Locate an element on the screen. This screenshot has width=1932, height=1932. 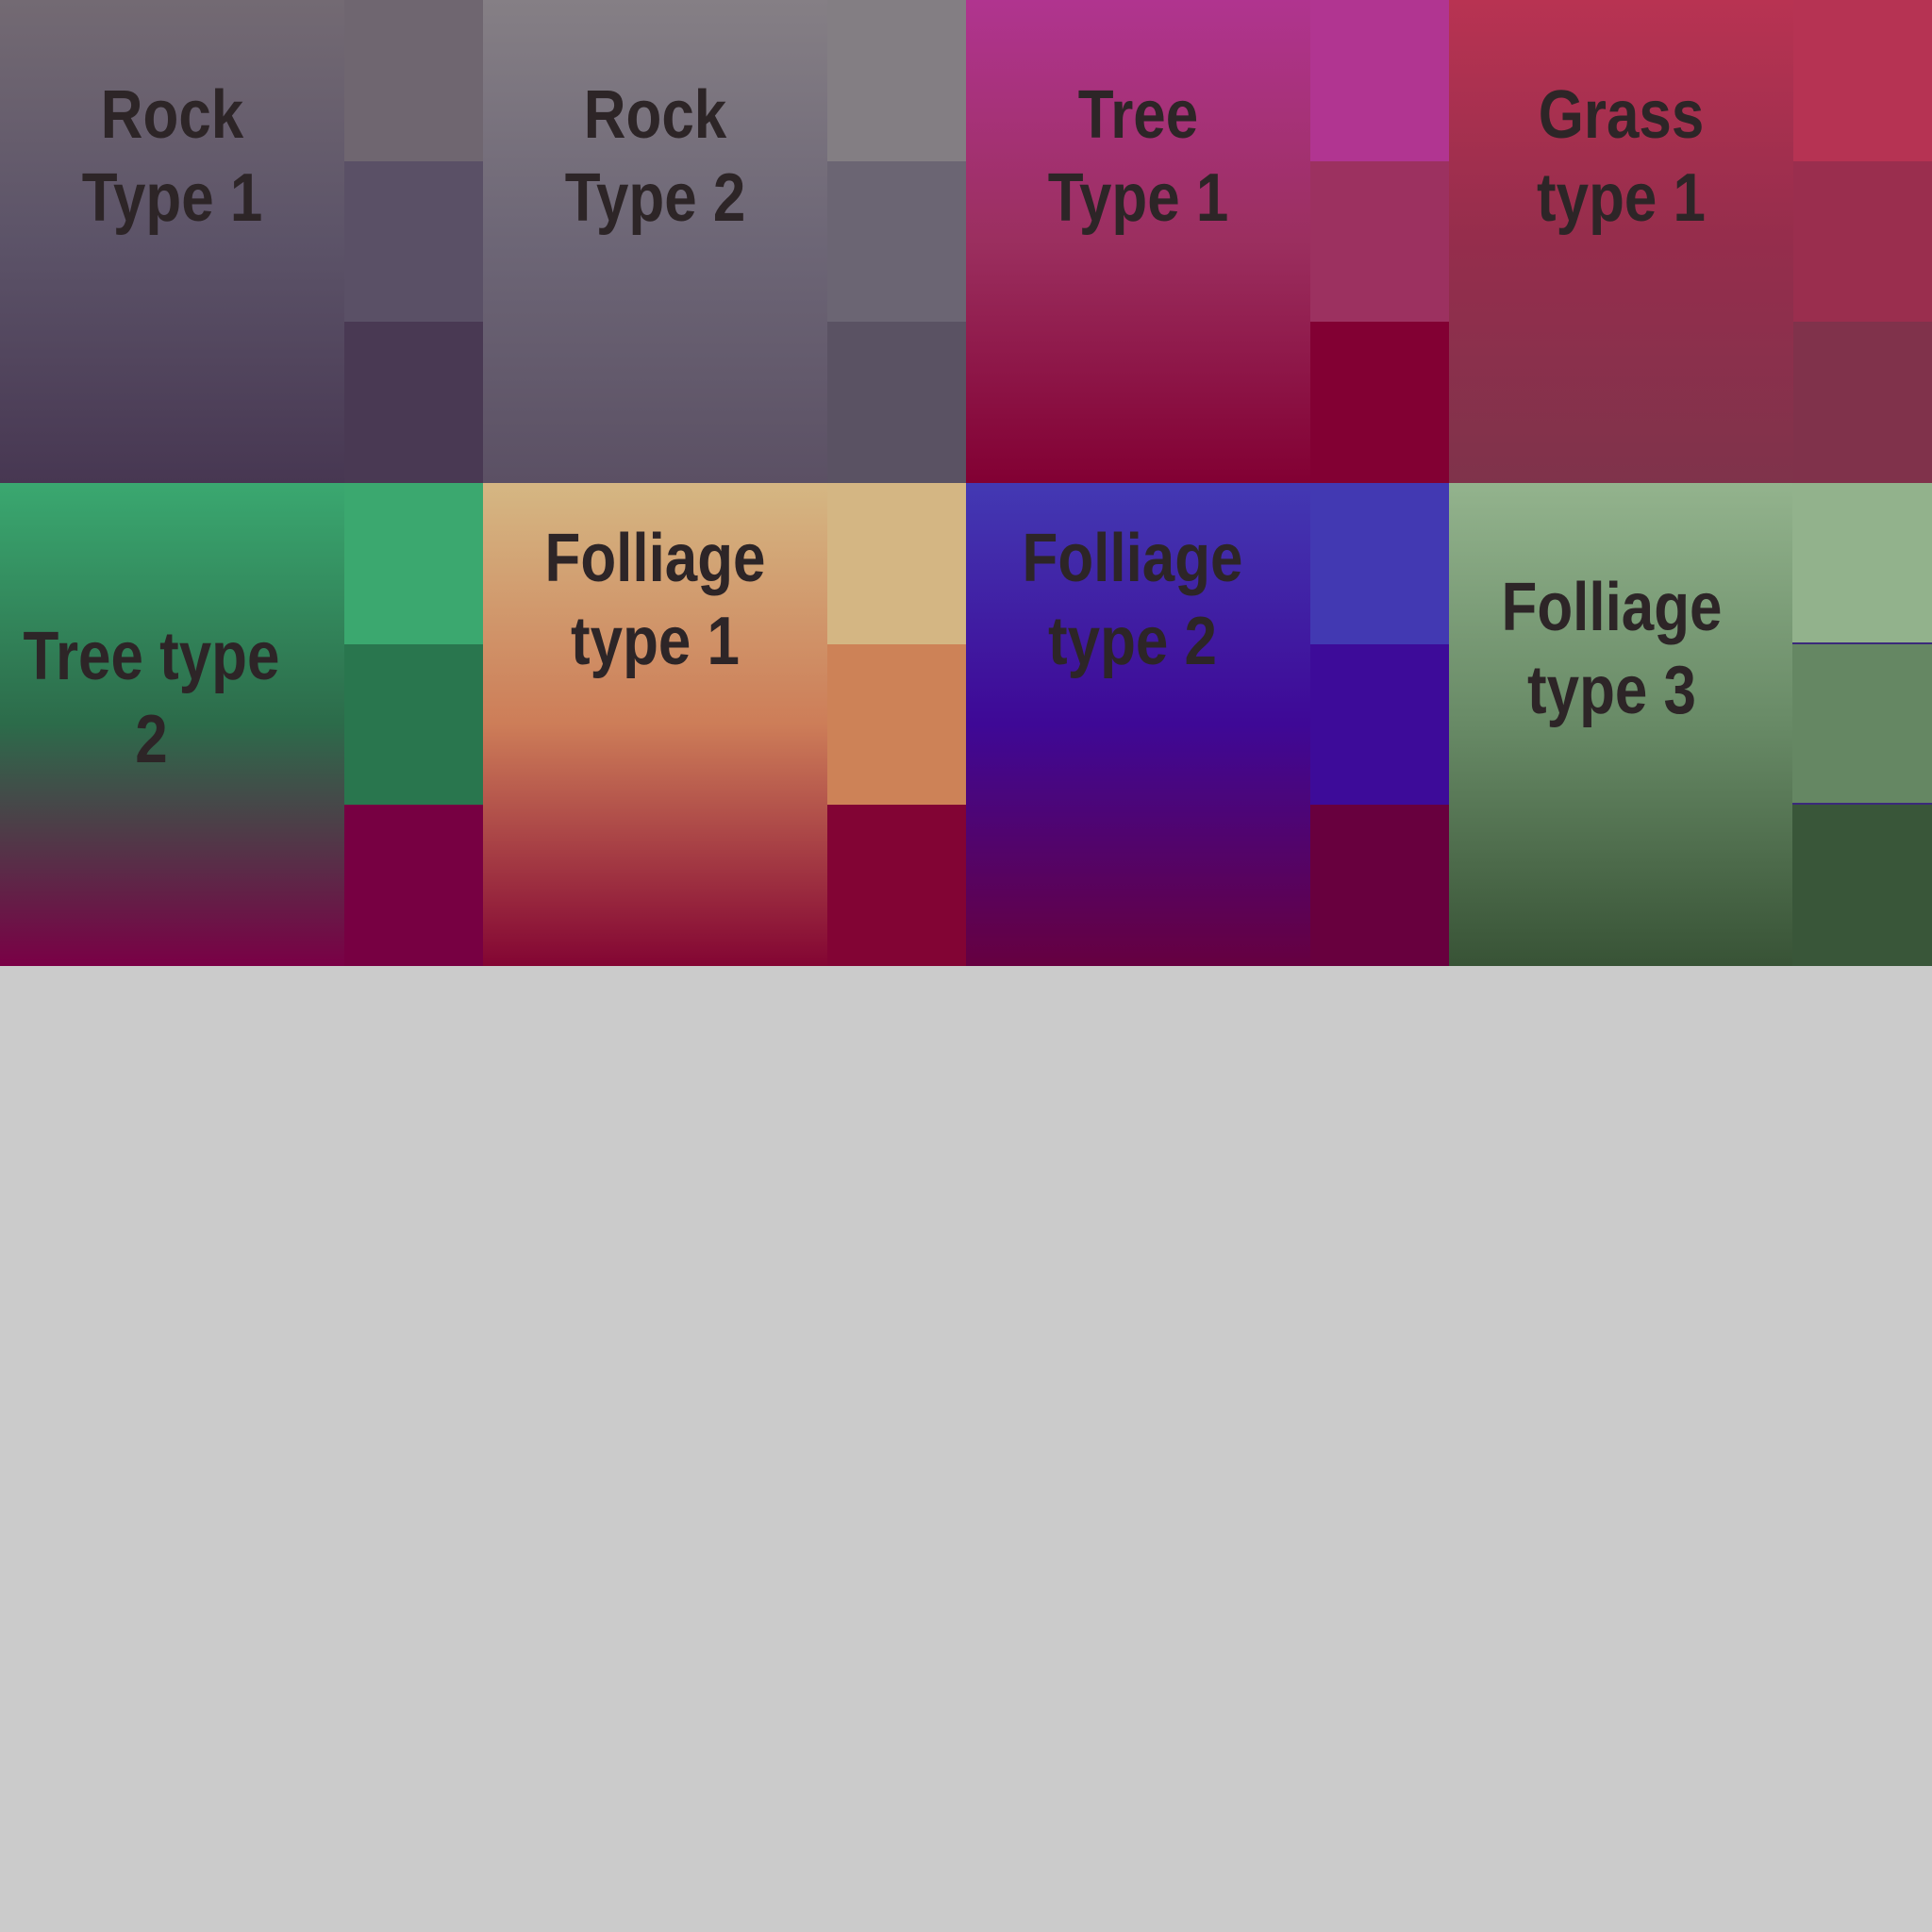
tile-grass-type-1: Grass type 1 is located at coordinates (1691, 241).